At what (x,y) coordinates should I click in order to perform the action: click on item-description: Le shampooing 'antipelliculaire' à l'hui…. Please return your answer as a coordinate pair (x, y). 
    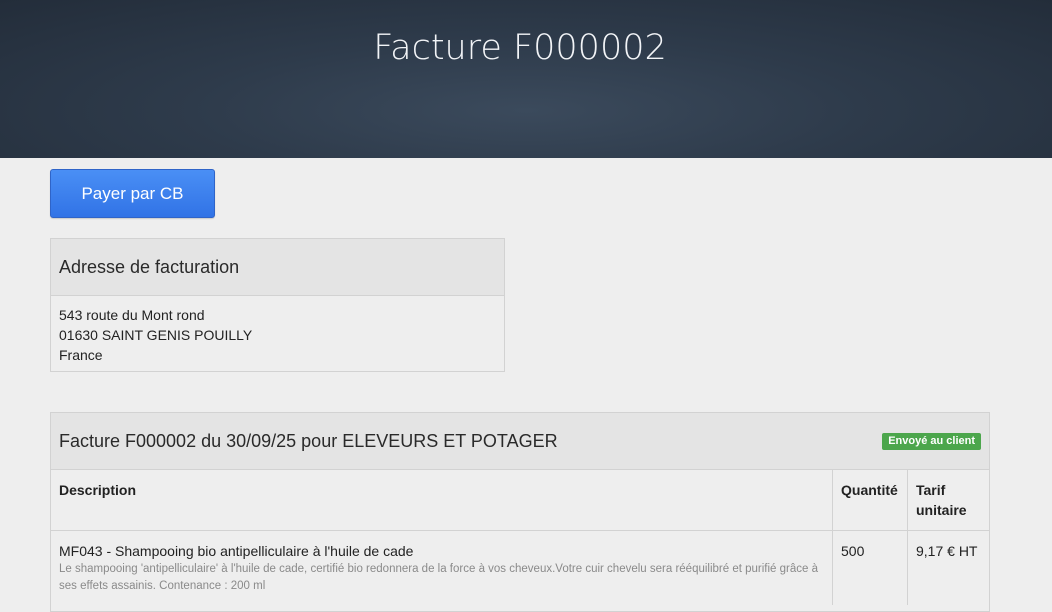
    Looking at the image, I should click on (439, 577).